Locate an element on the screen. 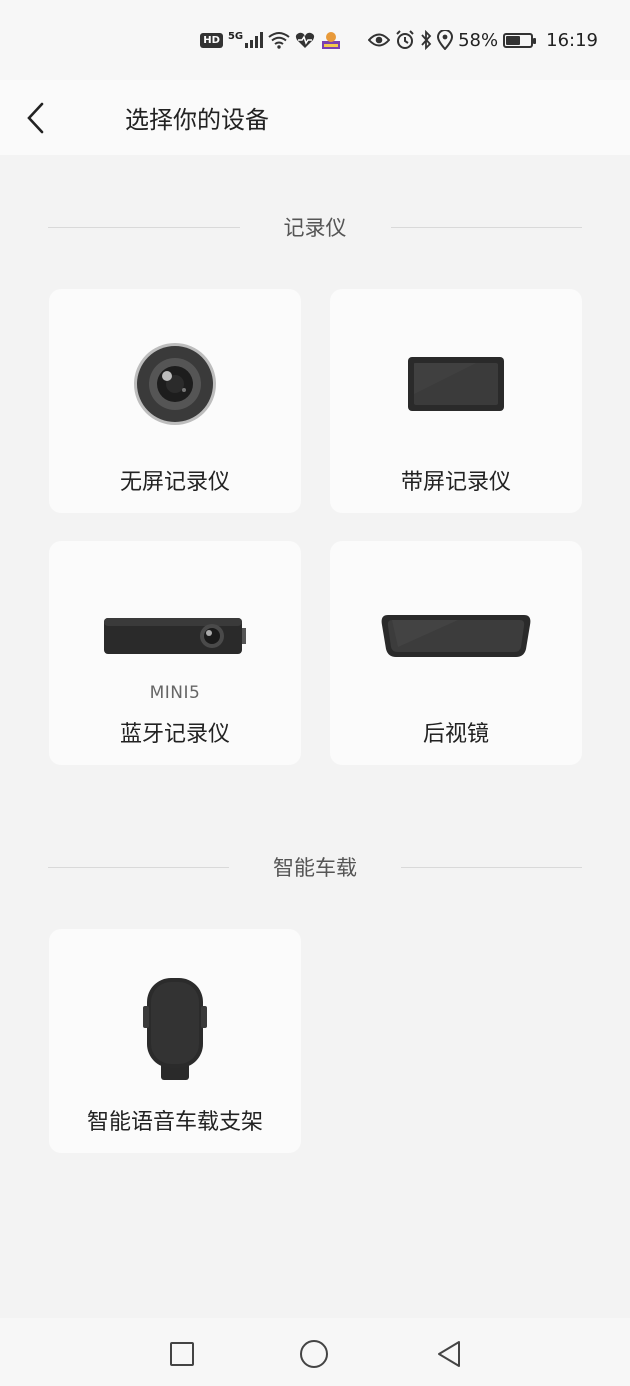 The image size is (630, 1386). device-label: 带屏记录仪 is located at coordinates (455, 482).